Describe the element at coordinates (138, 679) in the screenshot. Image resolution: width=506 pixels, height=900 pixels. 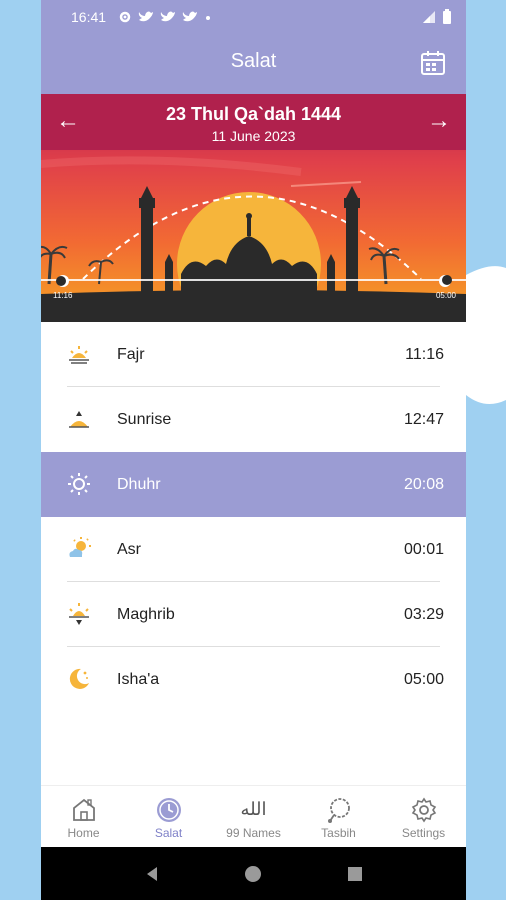
I see `prayer-name: Isha'a` at that location.